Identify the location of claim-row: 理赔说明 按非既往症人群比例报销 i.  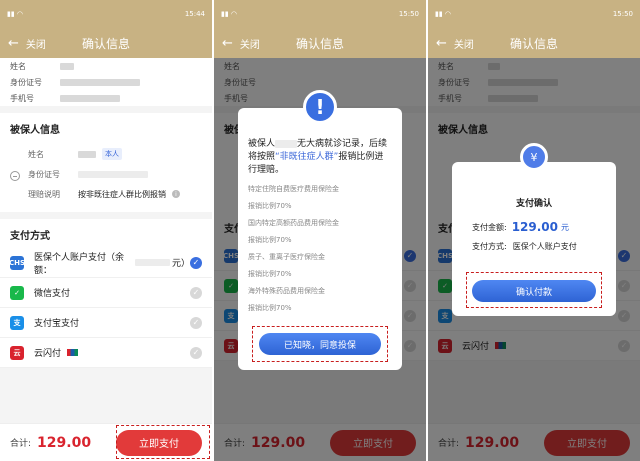
(104, 194).